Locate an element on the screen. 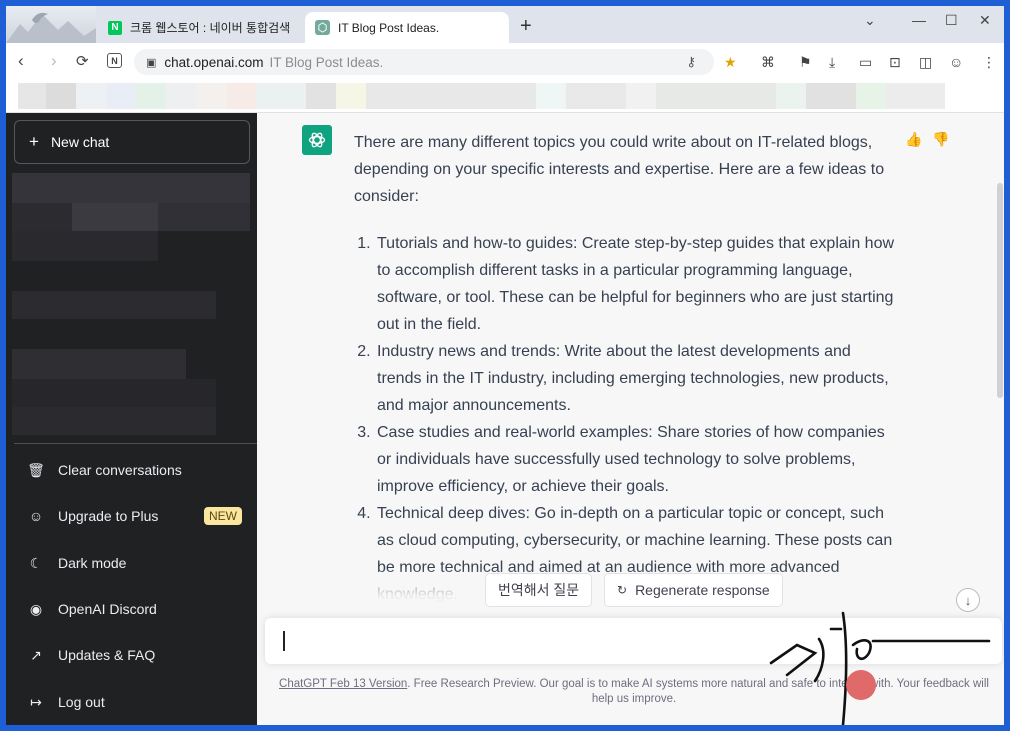 This screenshot has height=731, width=1010. sidebar-item-label: Clear conversations is located at coordinates (120, 470).